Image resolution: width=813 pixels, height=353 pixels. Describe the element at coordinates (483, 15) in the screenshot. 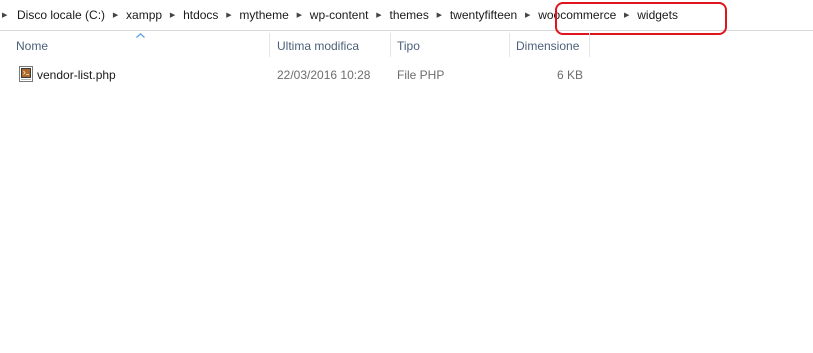

I see `breadcrumb-item-twentyfifteen: twentyfifteen` at that location.